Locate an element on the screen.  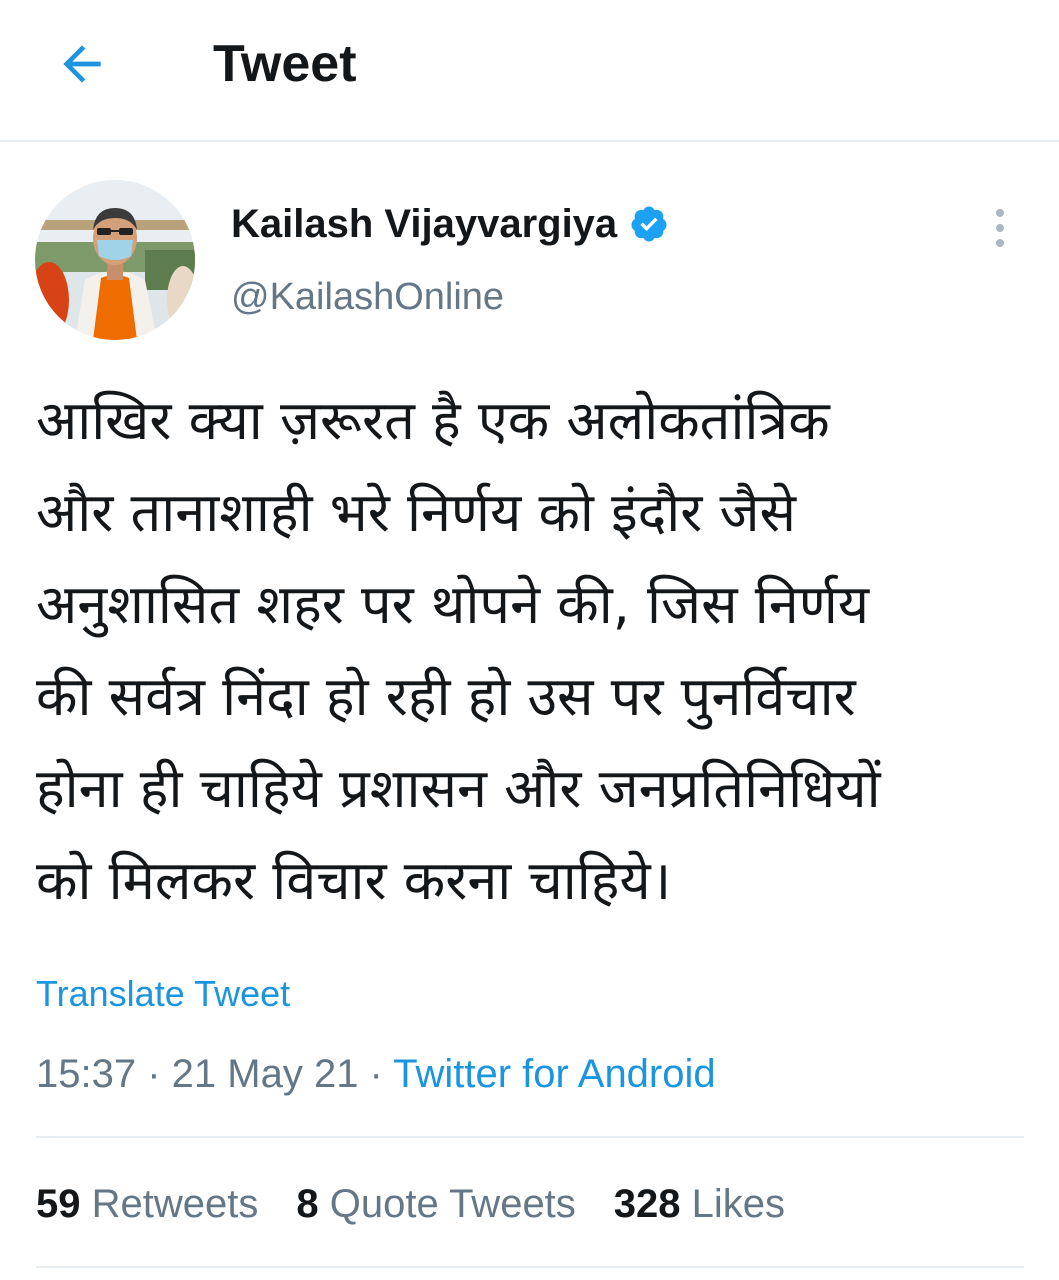
arrow-left-icon is located at coordinates (82, 64).